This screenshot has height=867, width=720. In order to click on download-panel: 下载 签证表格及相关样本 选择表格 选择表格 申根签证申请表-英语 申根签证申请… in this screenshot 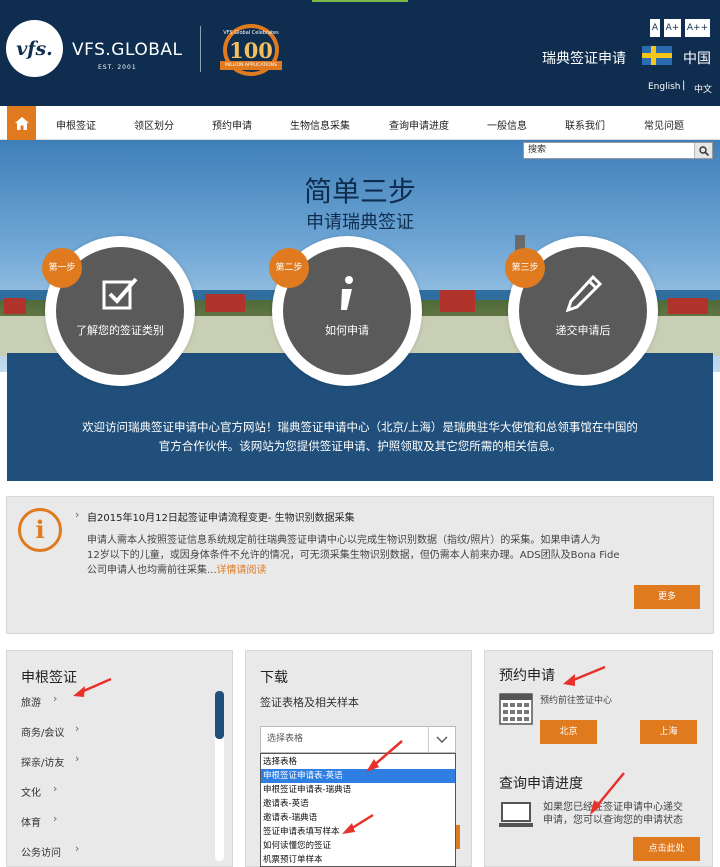, I will do `click(358, 758)`.